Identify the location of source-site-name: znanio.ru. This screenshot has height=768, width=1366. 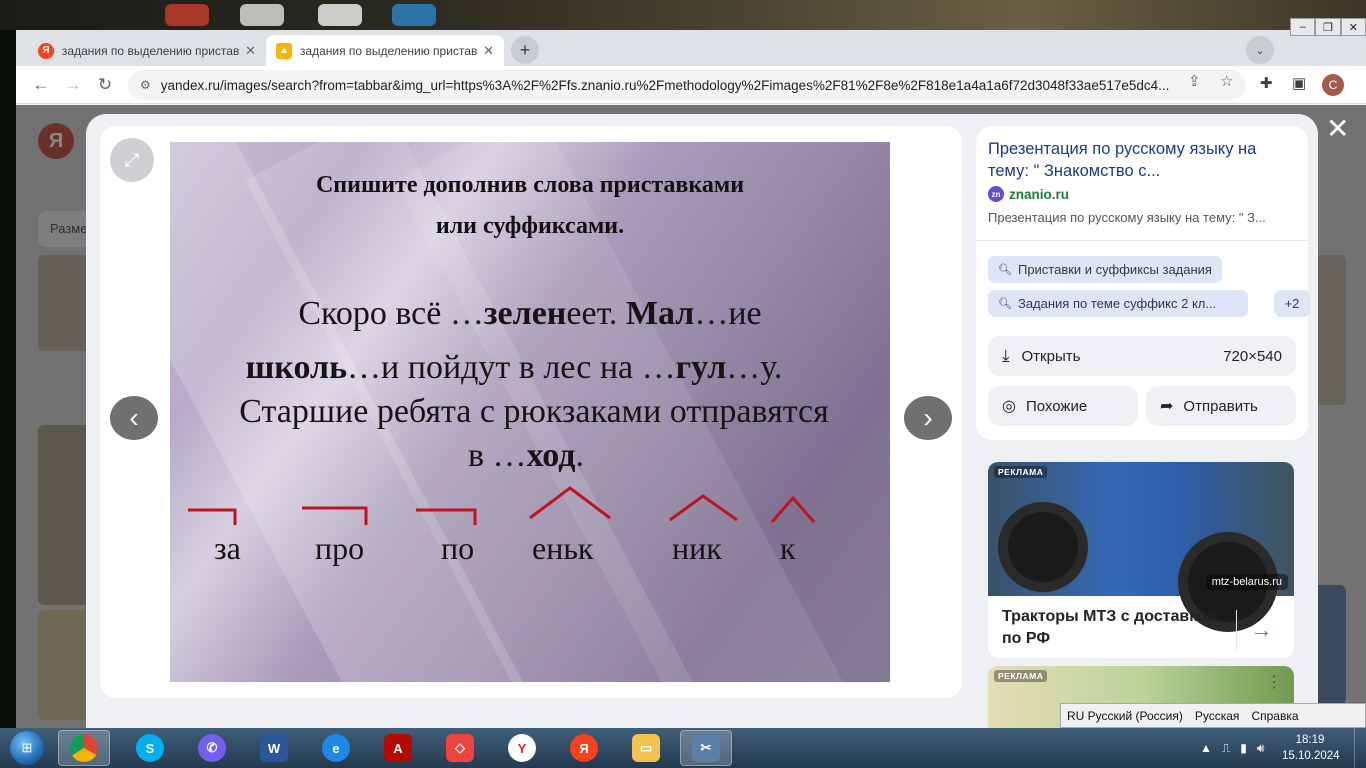
(1039, 194).